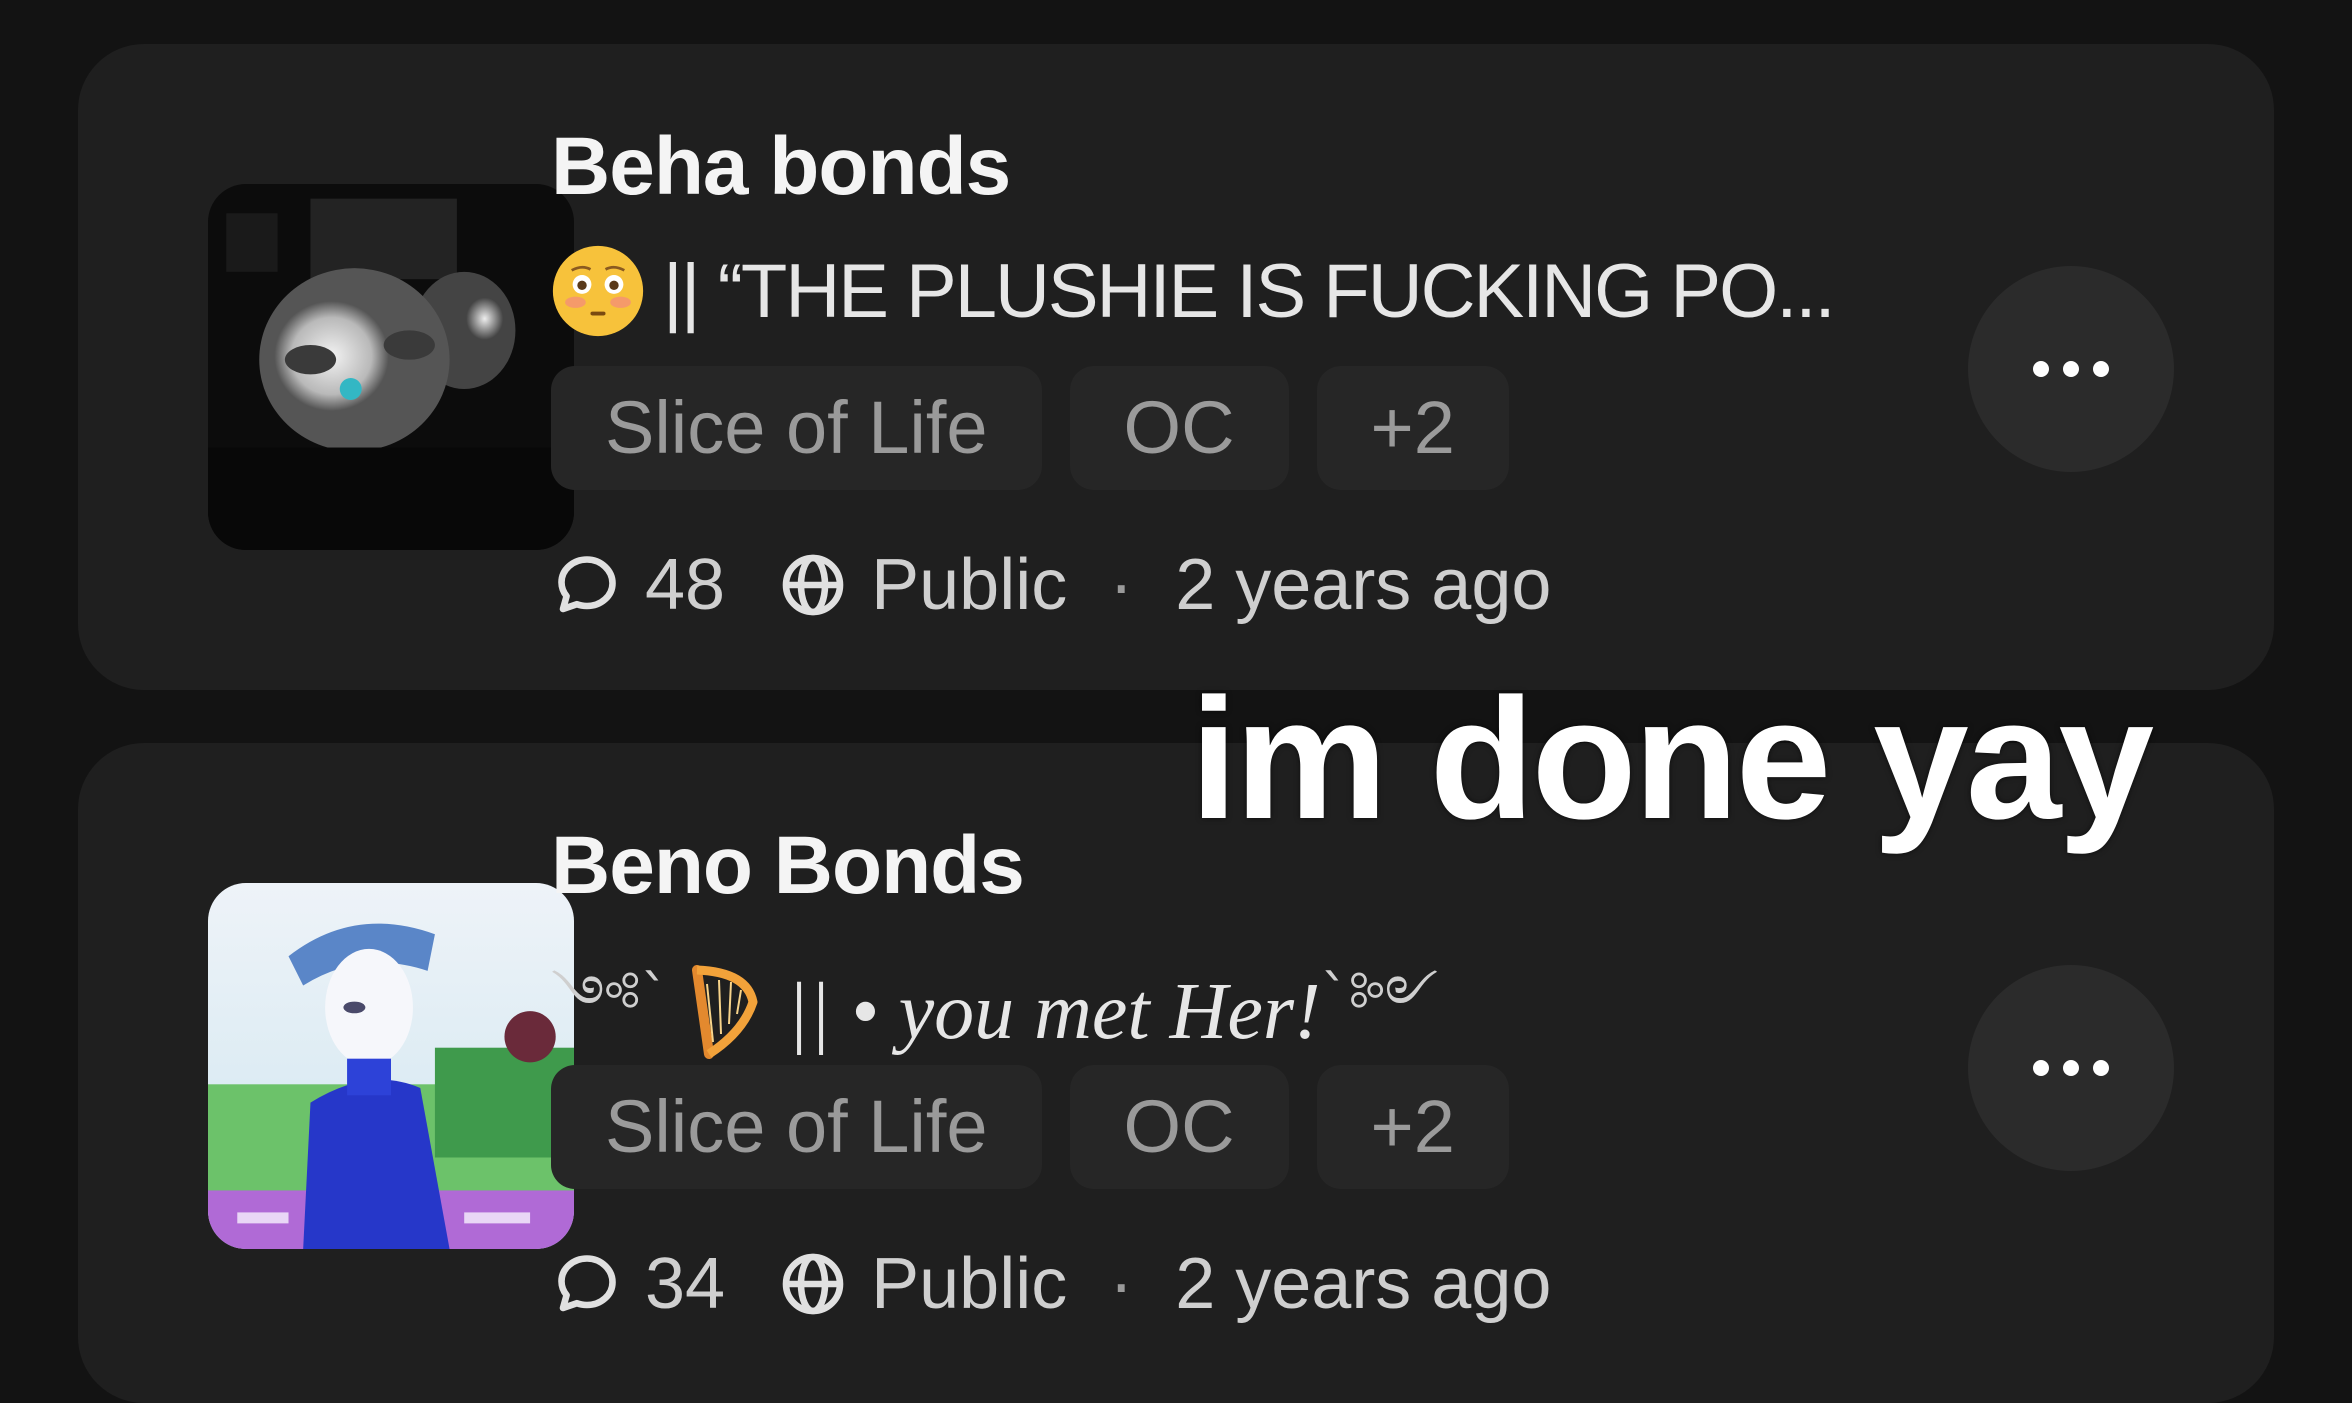 The height and width of the screenshot is (1403, 2352). What do you see at coordinates (1672, 759) in the screenshot?
I see `overlay-caption: im done yay` at bounding box center [1672, 759].